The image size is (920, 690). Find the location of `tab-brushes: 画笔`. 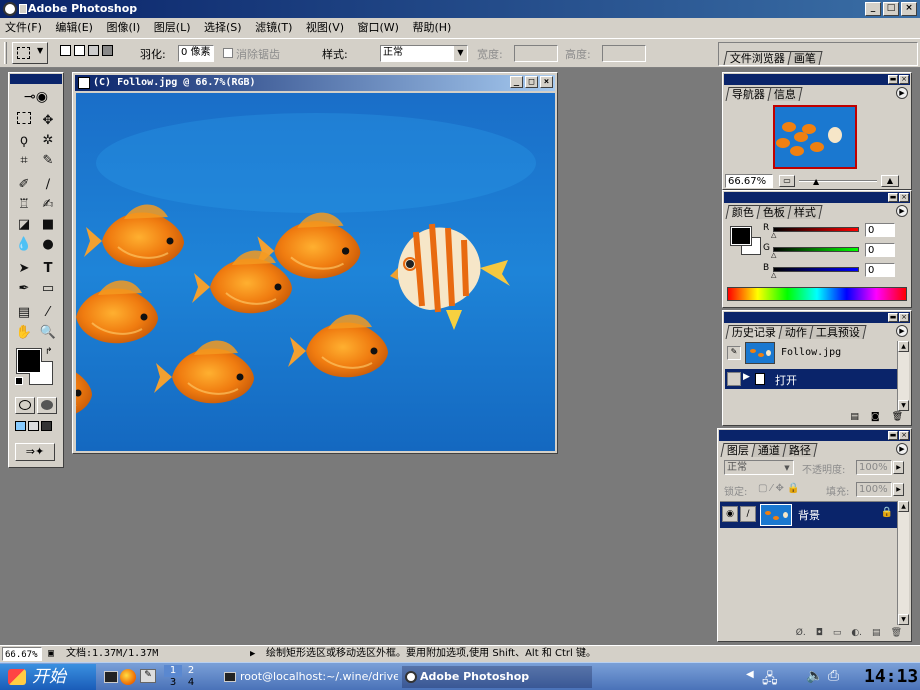

tab-brushes: 画笔 is located at coordinates (805, 58).